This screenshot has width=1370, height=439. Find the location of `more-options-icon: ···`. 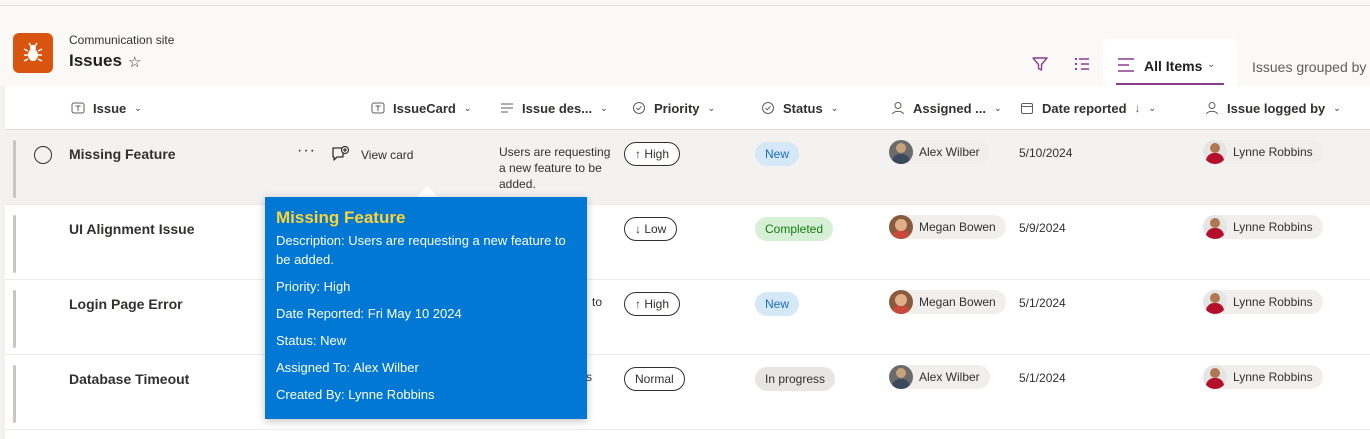

more-options-icon: ··· is located at coordinates (306, 151).